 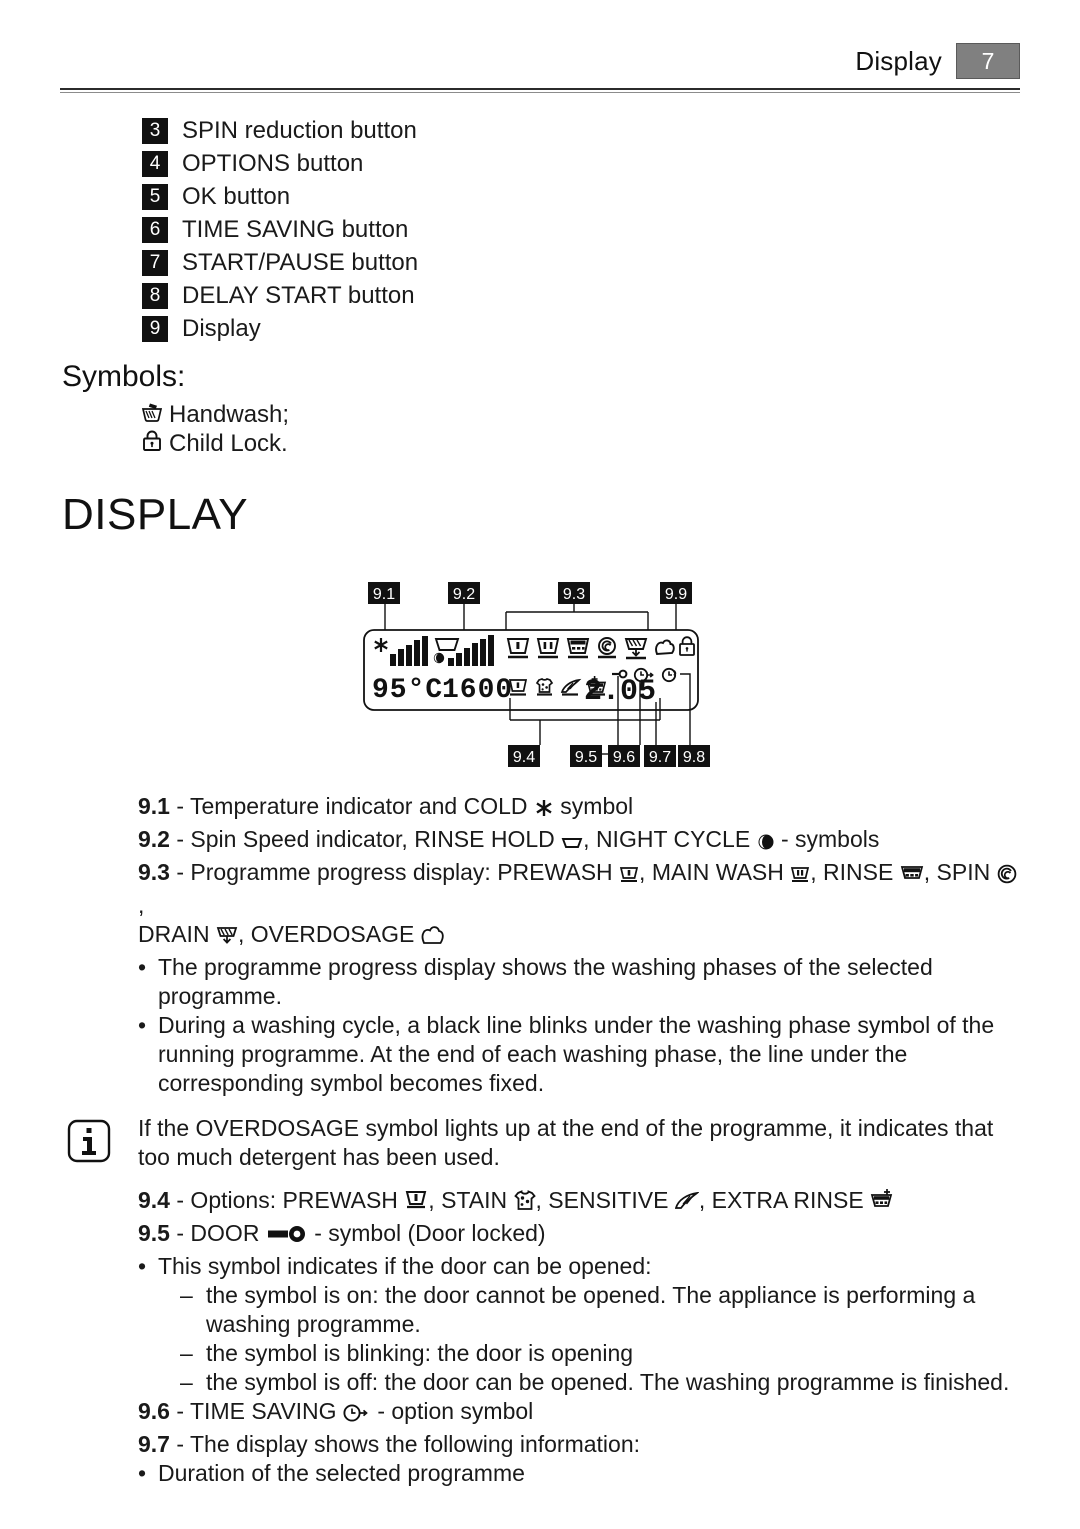 What do you see at coordinates (676, 606) in the screenshot?
I see `callout-9-9: 9.9` at bounding box center [676, 606].